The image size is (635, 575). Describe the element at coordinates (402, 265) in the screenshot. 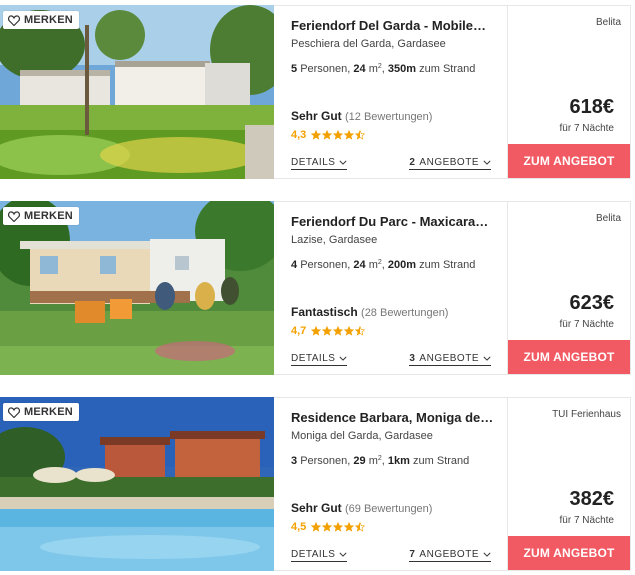

I see `beach-distance: 200m` at that location.